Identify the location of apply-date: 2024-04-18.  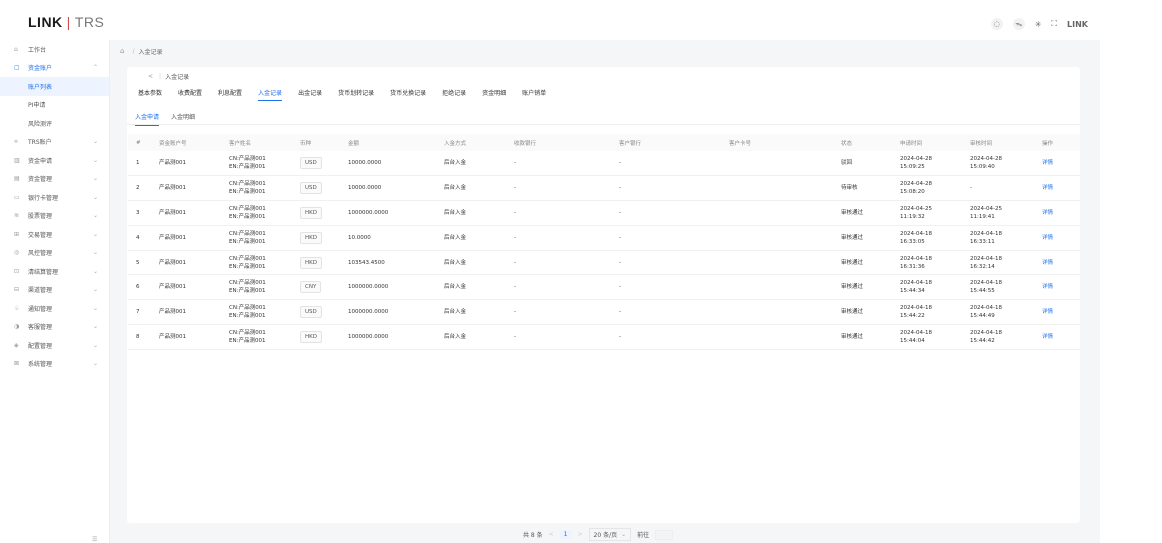
(916, 332).